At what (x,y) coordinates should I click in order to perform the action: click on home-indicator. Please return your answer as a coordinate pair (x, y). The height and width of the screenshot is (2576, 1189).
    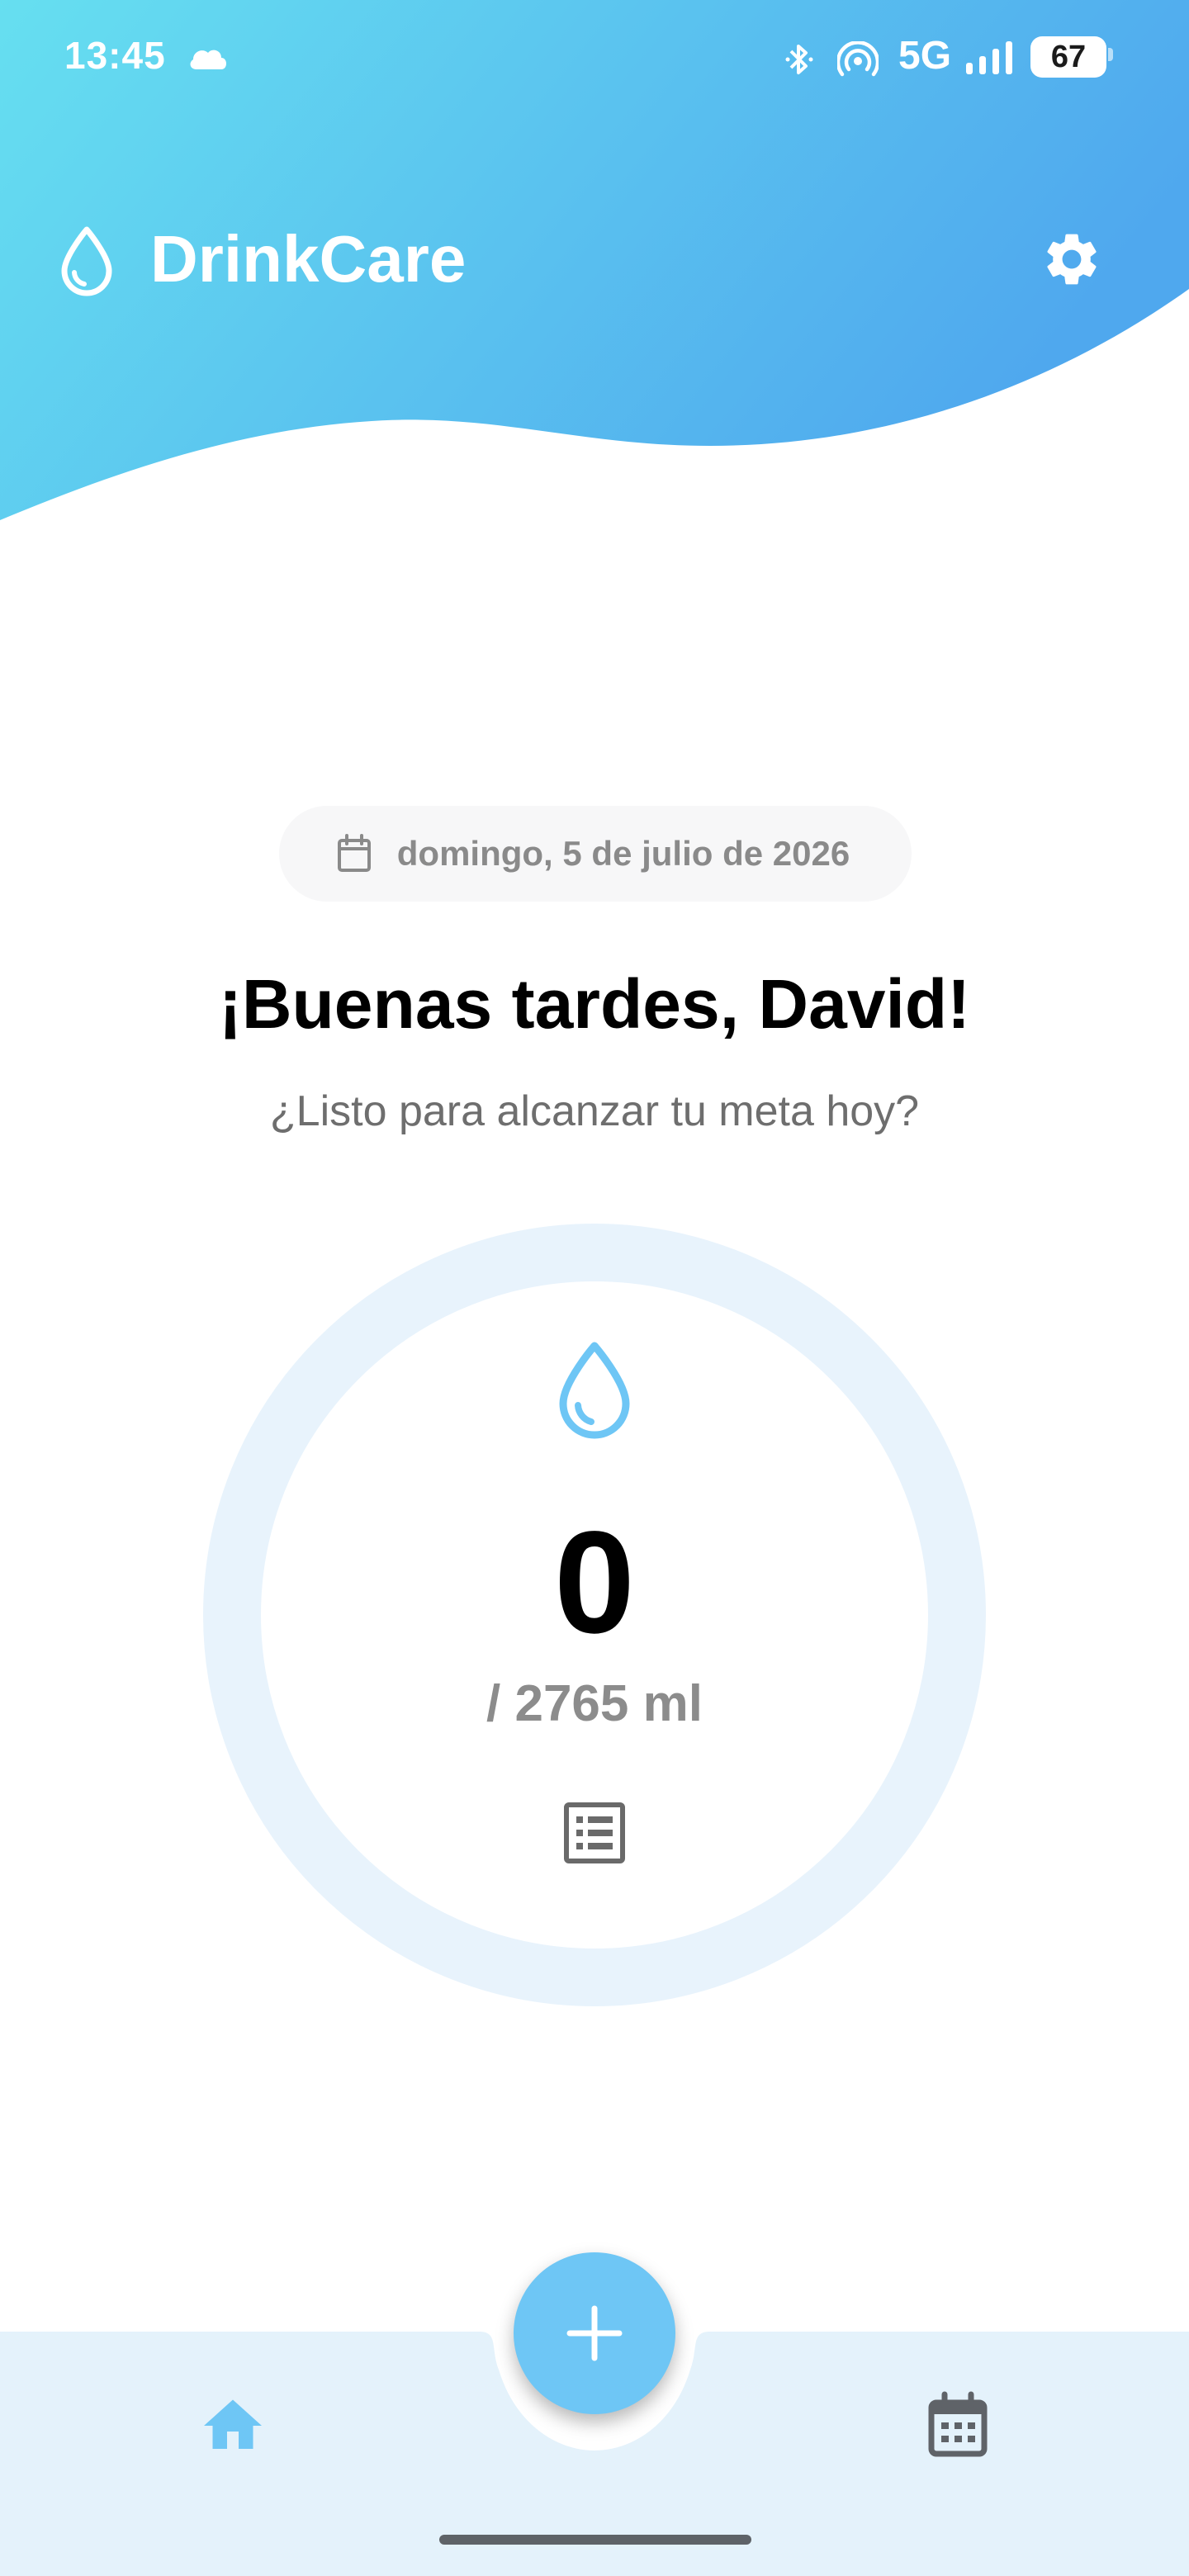
    Looking at the image, I should click on (595, 2540).